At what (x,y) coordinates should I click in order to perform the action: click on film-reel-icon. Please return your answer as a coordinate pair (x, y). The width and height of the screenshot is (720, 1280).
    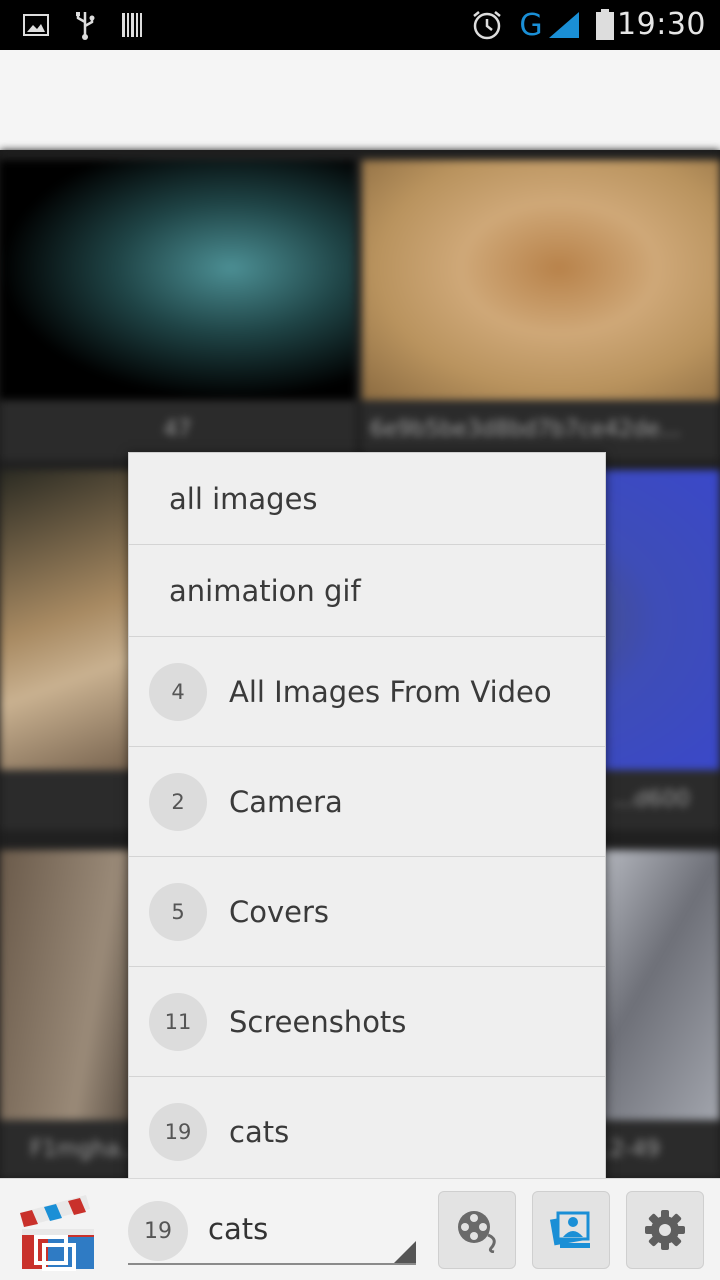
    Looking at the image, I should click on (477, 1232).